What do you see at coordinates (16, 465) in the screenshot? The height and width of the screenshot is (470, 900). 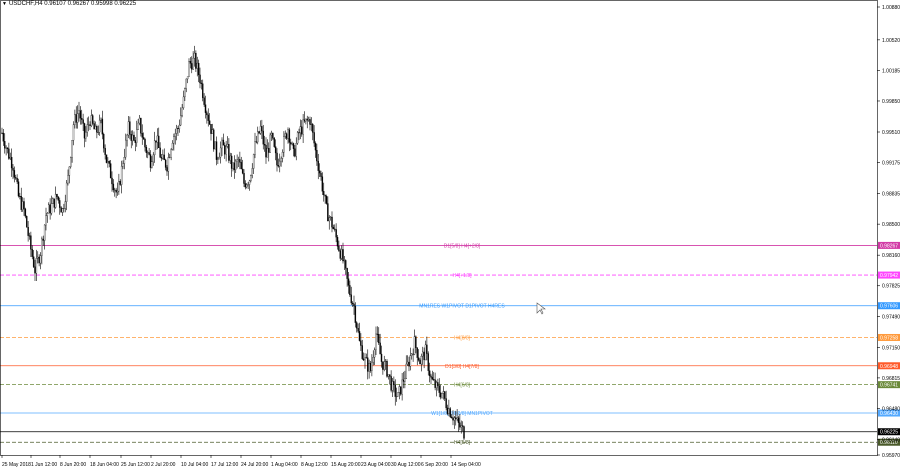 I see `x-tick-label: 25 May 2018` at bounding box center [16, 465].